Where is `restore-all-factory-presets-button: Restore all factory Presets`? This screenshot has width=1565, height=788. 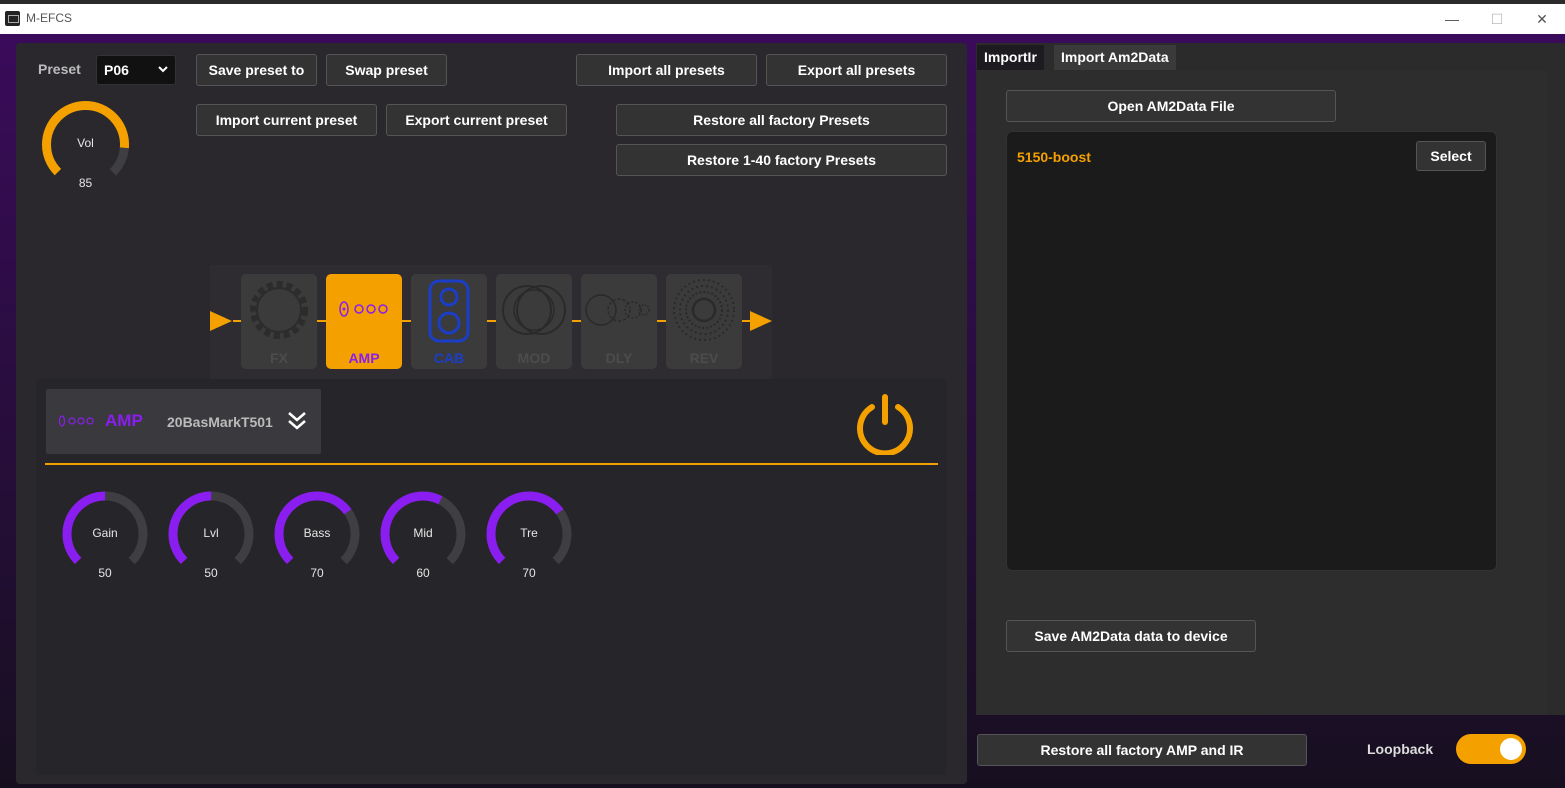
restore-all-factory-presets-button: Restore all factory Presets is located at coordinates (781, 120).